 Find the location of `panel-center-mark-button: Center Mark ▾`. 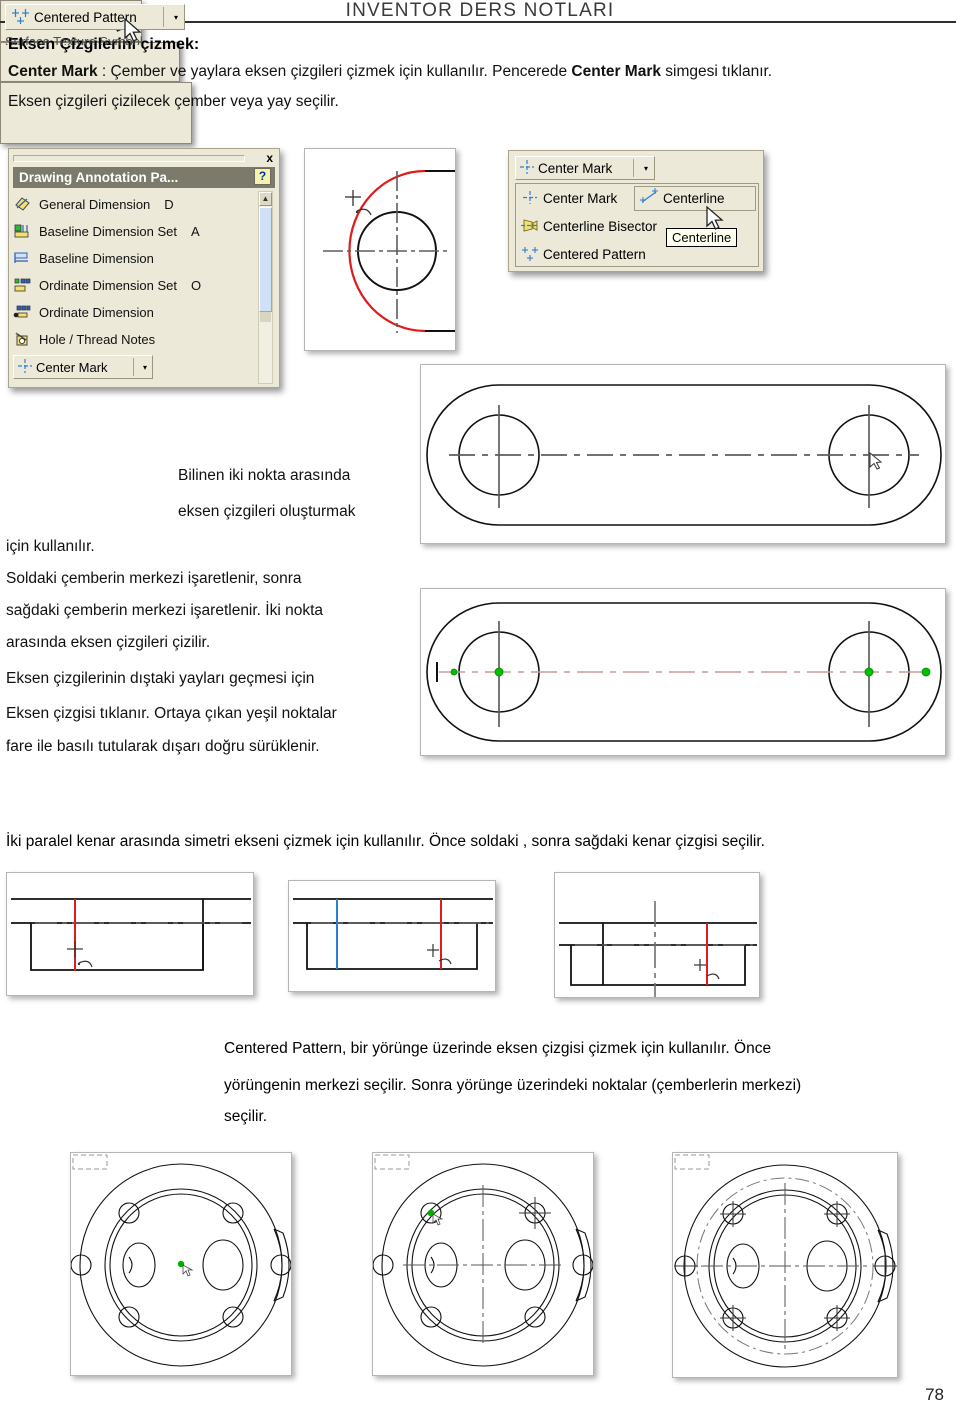

panel-center-mark-button: Center Mark ▾ is located at coordinates (83, 367).